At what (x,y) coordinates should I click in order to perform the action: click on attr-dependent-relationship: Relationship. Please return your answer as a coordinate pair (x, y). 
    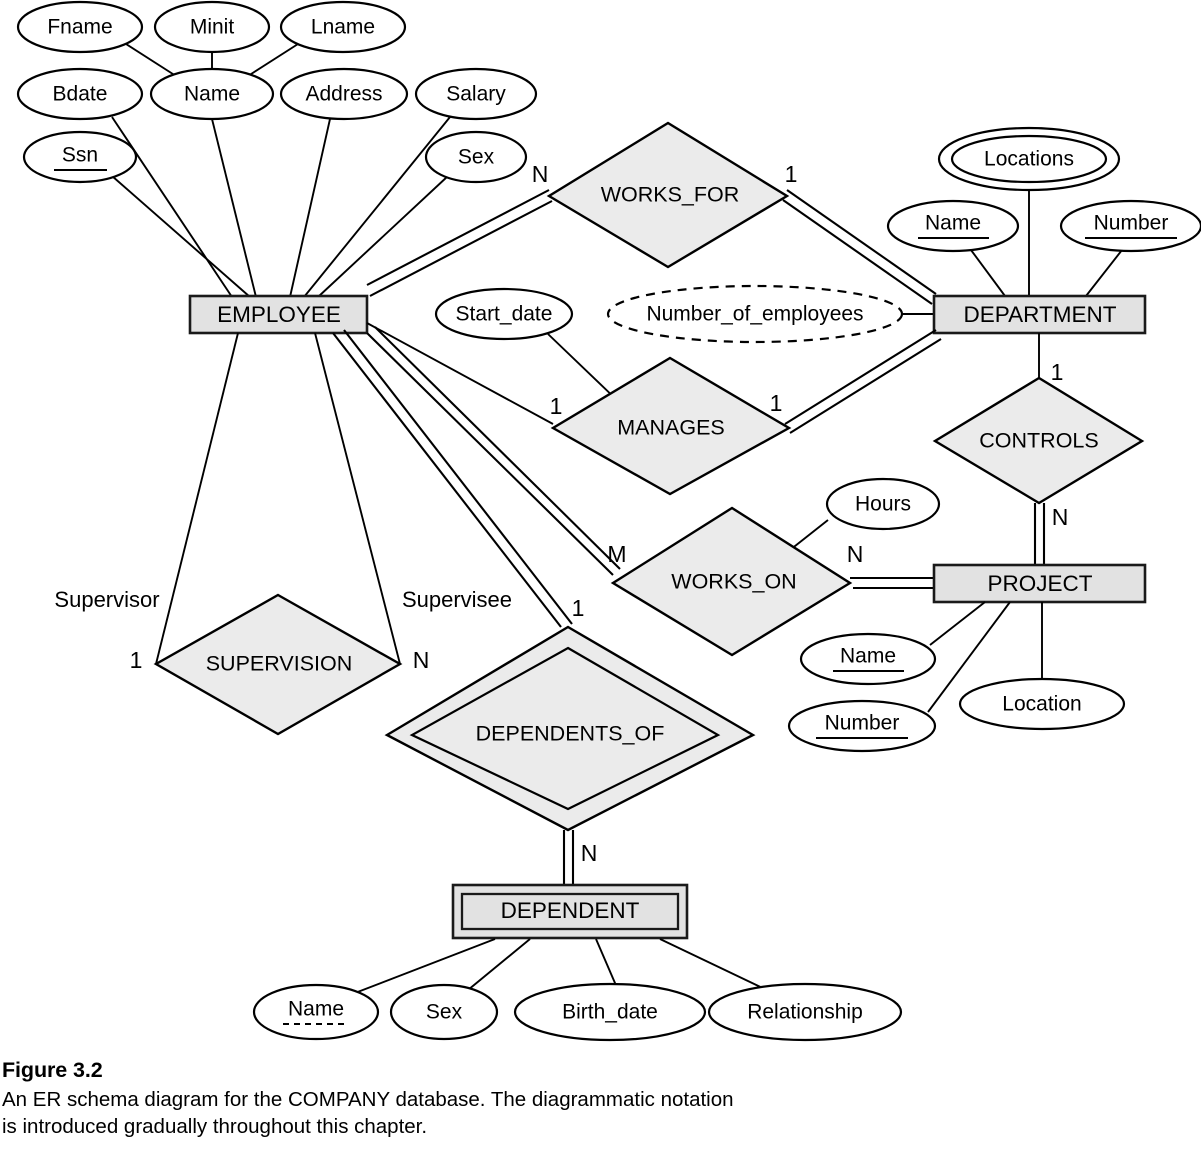
    Looking at the image, I should click on (805, 1012).